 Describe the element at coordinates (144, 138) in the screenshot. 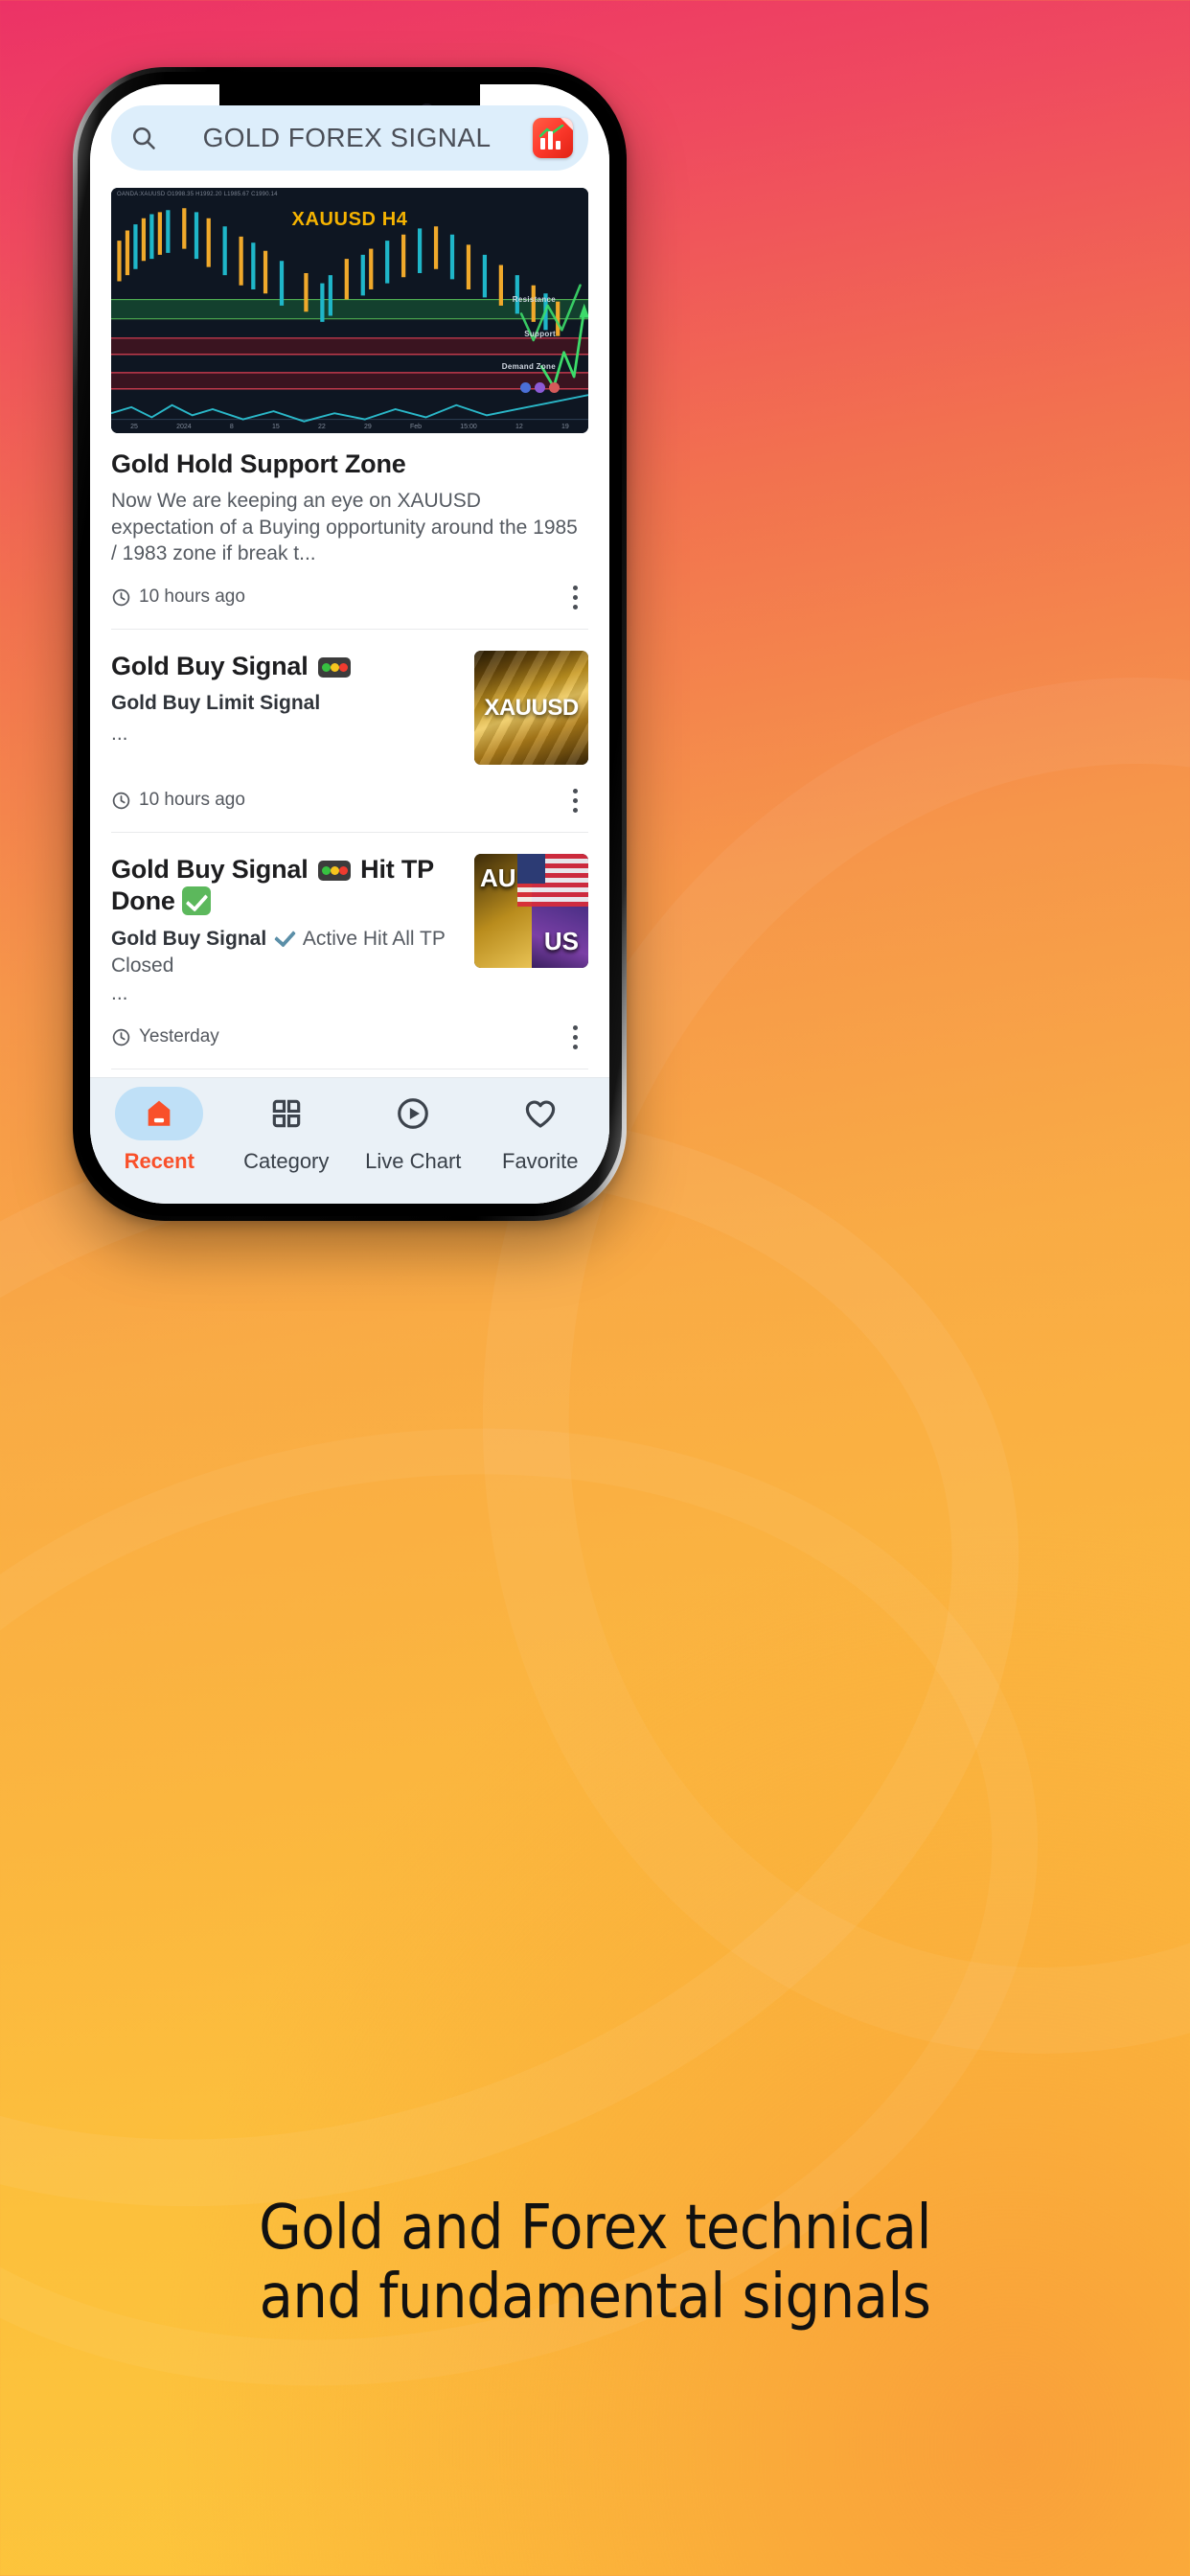

I see `search-icon` at that location.